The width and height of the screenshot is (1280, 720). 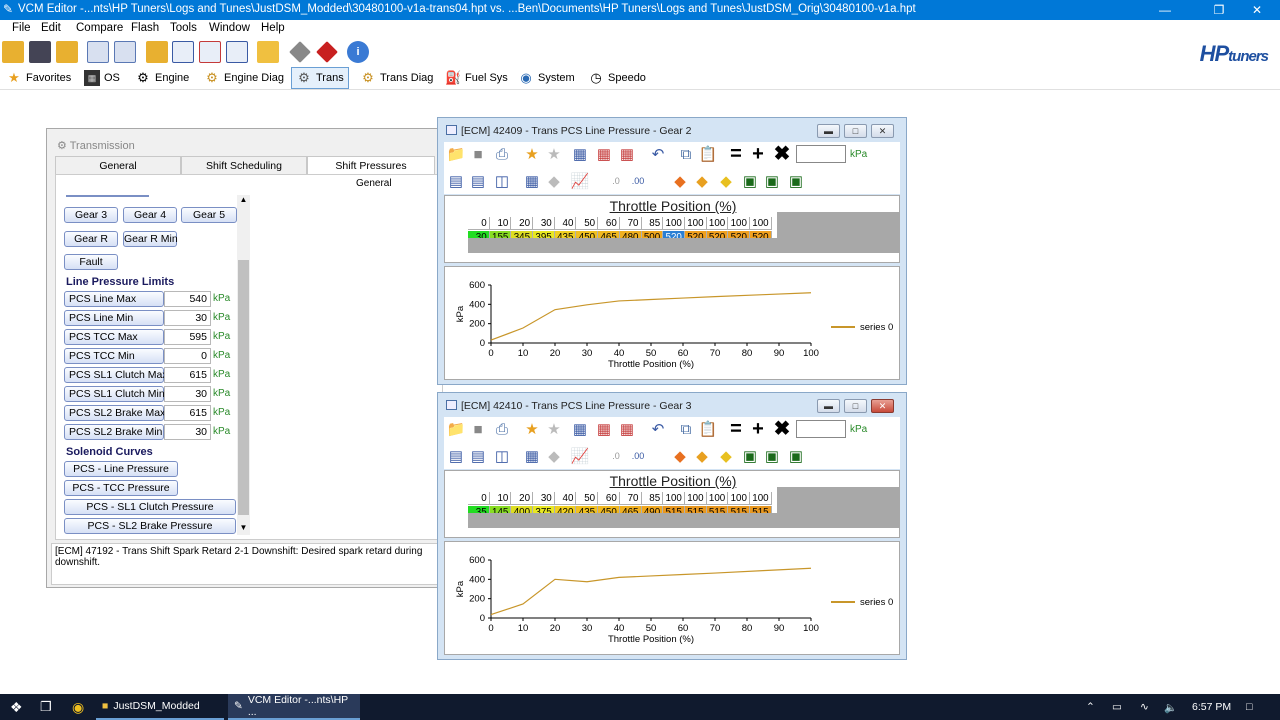 I want to click on info-icon: i, so click(x=358, y=52).